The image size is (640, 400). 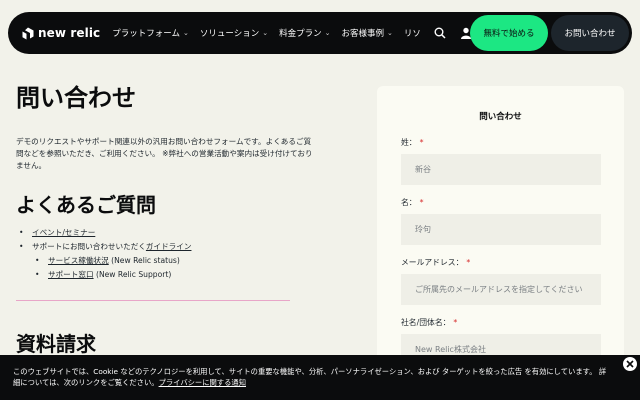 What do you see at coordinates (71, 274) in the screenshot?
I see `faq-link-support: サポート窓口` at bounding box center [71, 274].